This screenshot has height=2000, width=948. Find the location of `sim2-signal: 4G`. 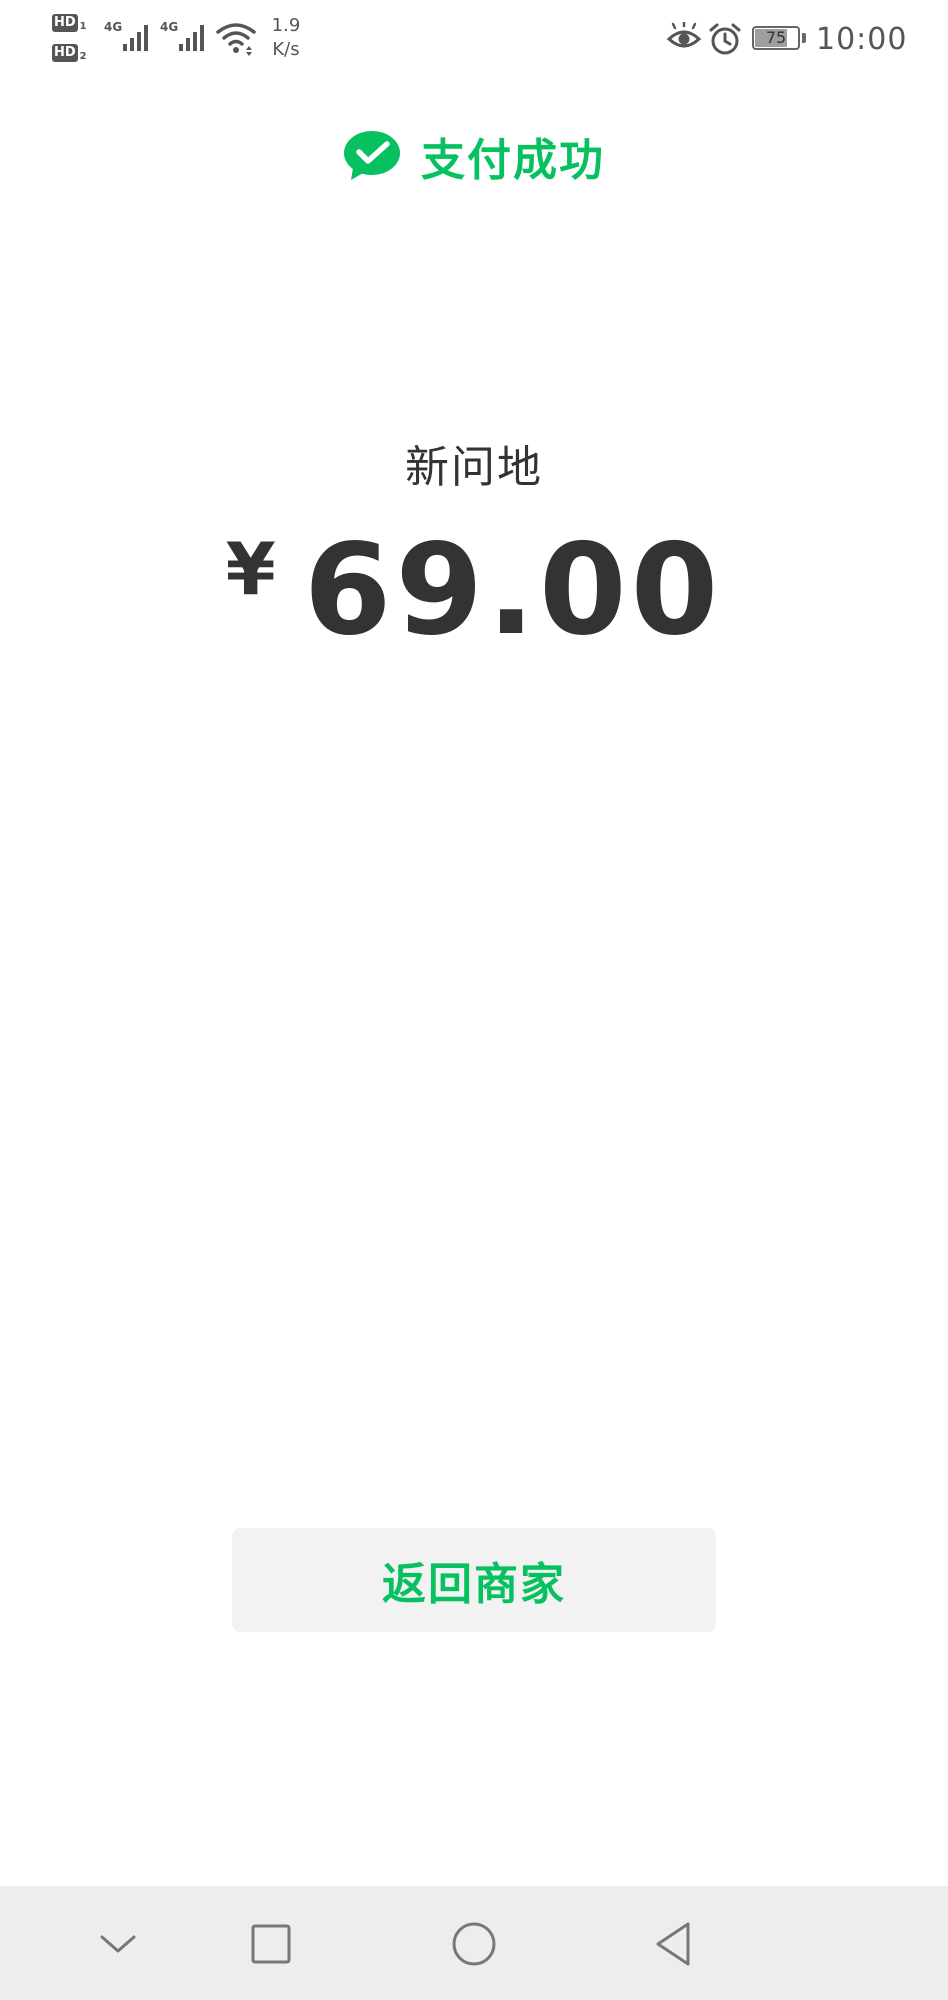

sim2-signal: 4G is located at coordinates (188, 36).